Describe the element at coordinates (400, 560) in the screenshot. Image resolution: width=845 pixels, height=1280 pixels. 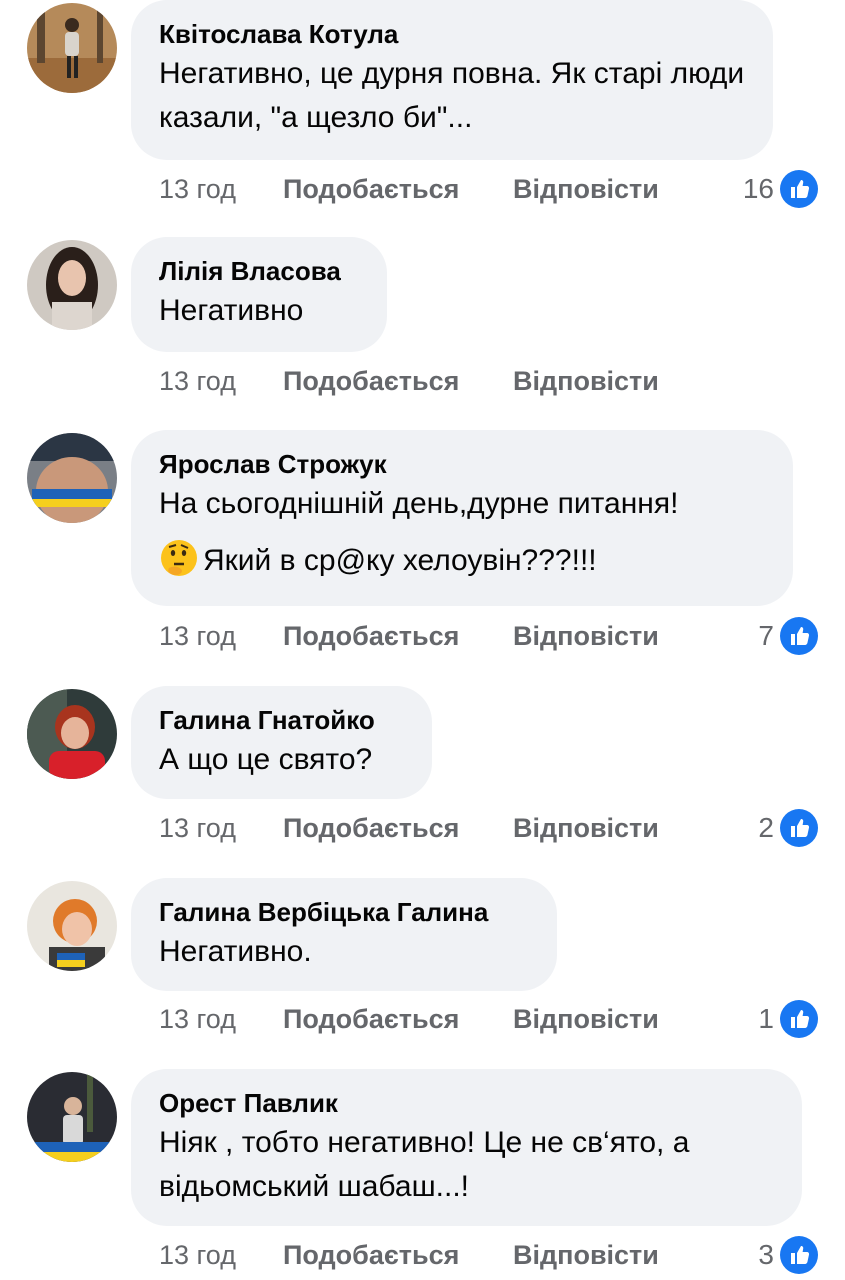
I see `comment-text-second: Який в ср@ку хелоувін???!!!` at that location.